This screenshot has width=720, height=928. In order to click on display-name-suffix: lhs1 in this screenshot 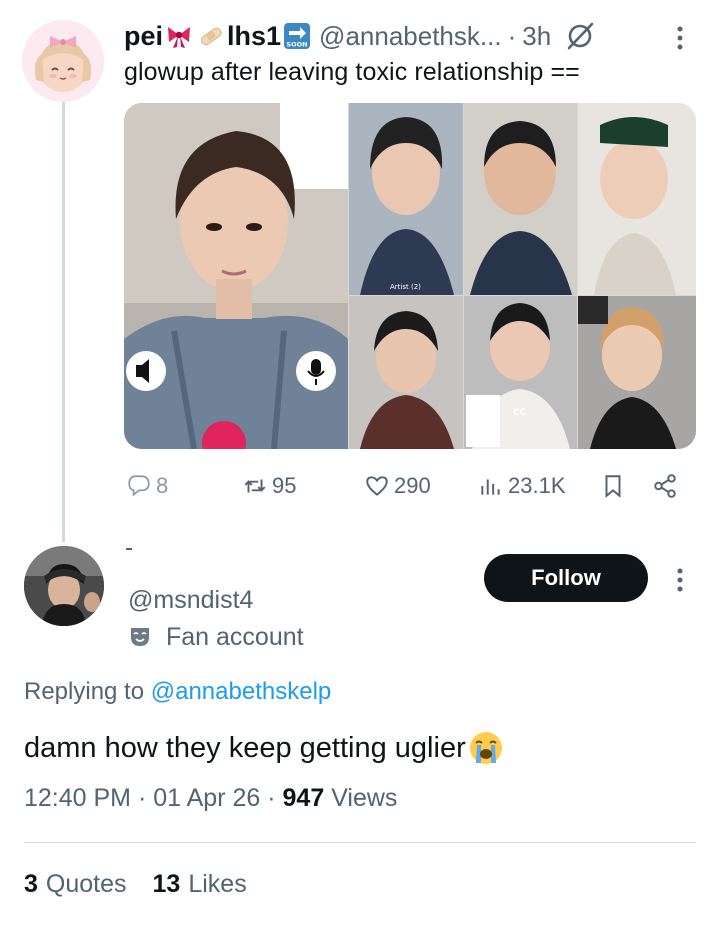, I will do `click(254, 36)`.